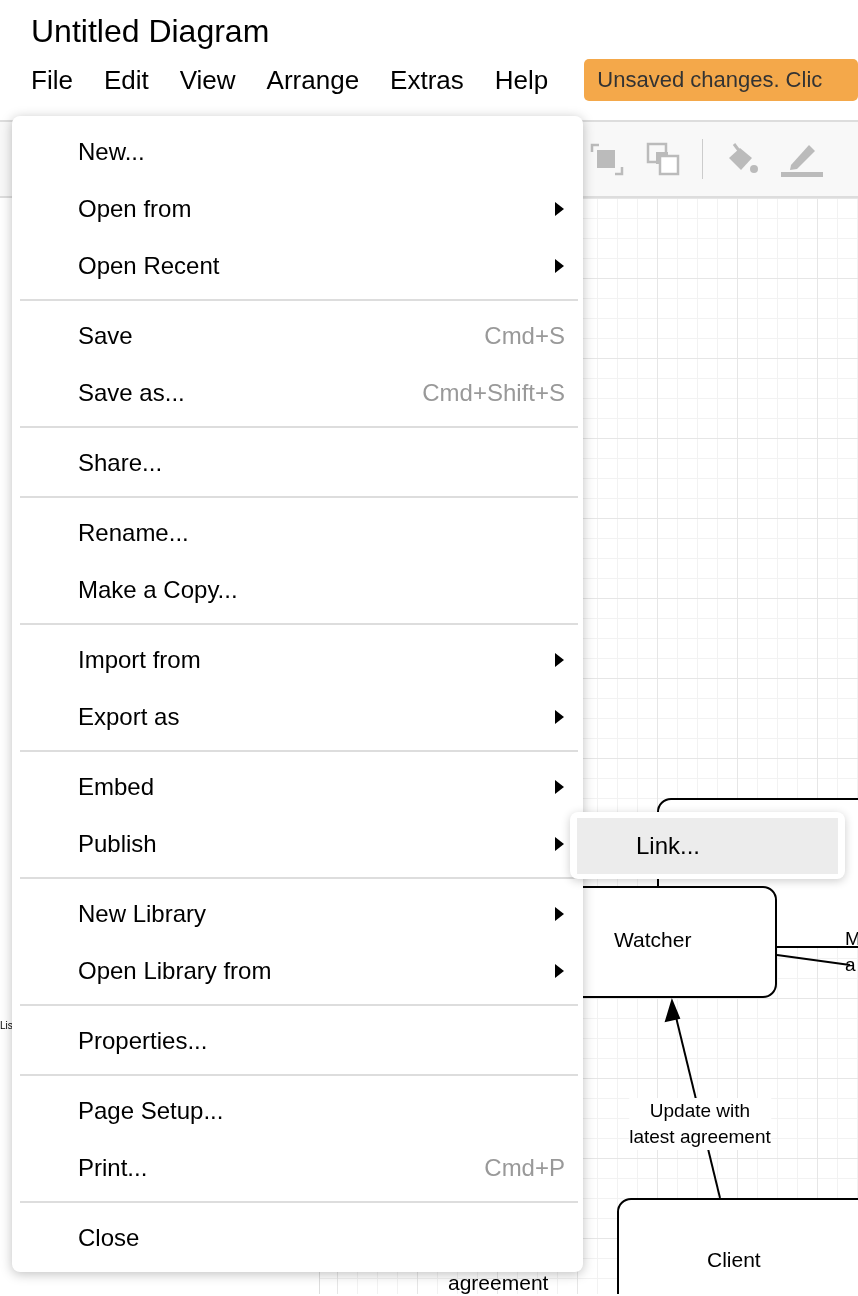 The height and width of the screenshot is (1296, 858). What do you see at coordinates (126, 80) in the screenshot?
I see `menu-item: Edit` at bounding box center [126, 80].